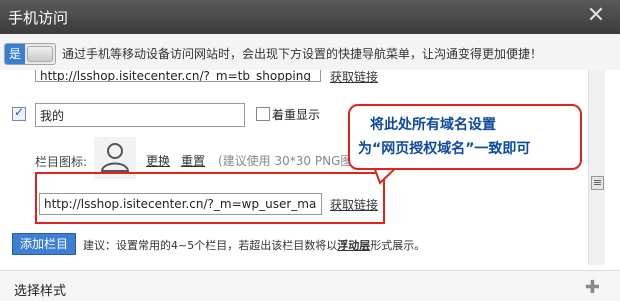  I want to click on expand-plus-icon: ✚, so click(592, 287).